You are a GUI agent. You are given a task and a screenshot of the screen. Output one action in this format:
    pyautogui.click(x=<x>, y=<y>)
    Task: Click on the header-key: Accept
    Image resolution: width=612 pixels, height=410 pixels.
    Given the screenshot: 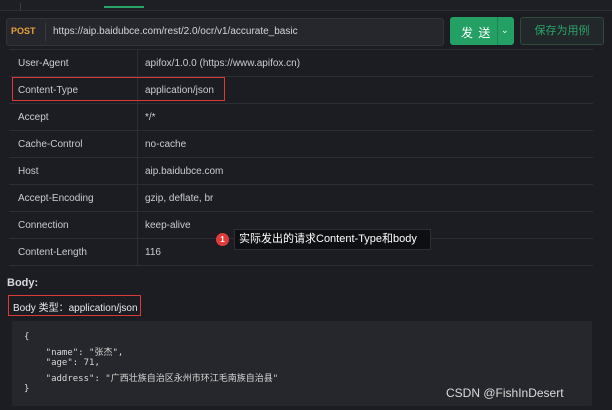 What is the action you would take?
    pyautogui.click(x=73, y=117)
    